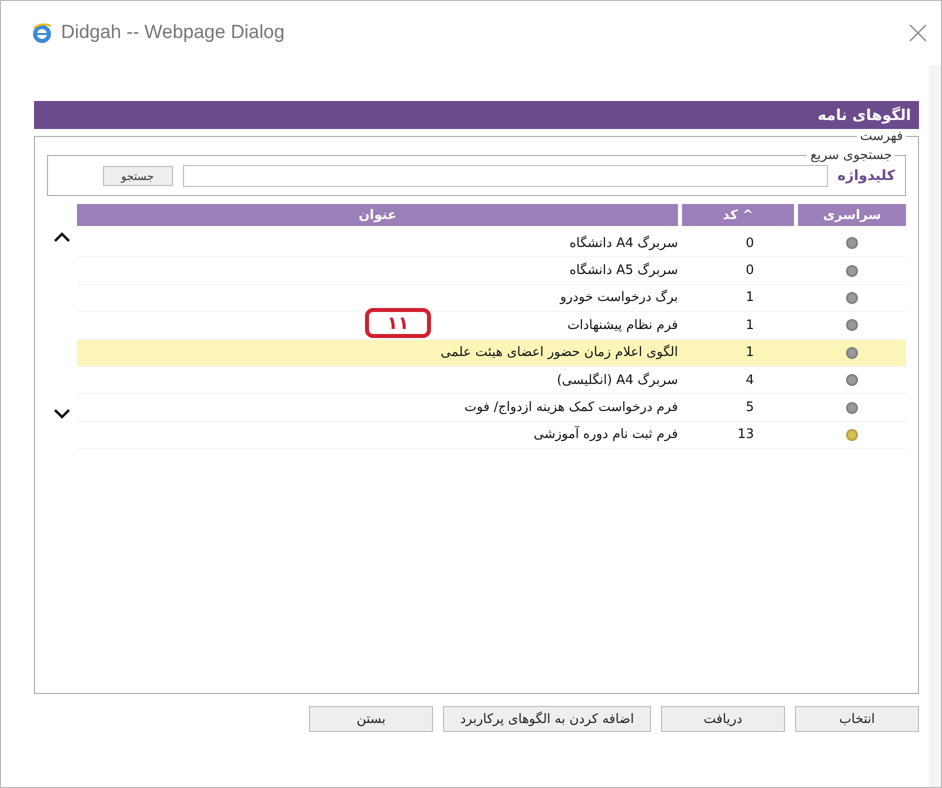 The image size is (942, 788). Describe the element at coordinates (749, 408) in the screenshot. I see `code-cell-text: 5` at that location.